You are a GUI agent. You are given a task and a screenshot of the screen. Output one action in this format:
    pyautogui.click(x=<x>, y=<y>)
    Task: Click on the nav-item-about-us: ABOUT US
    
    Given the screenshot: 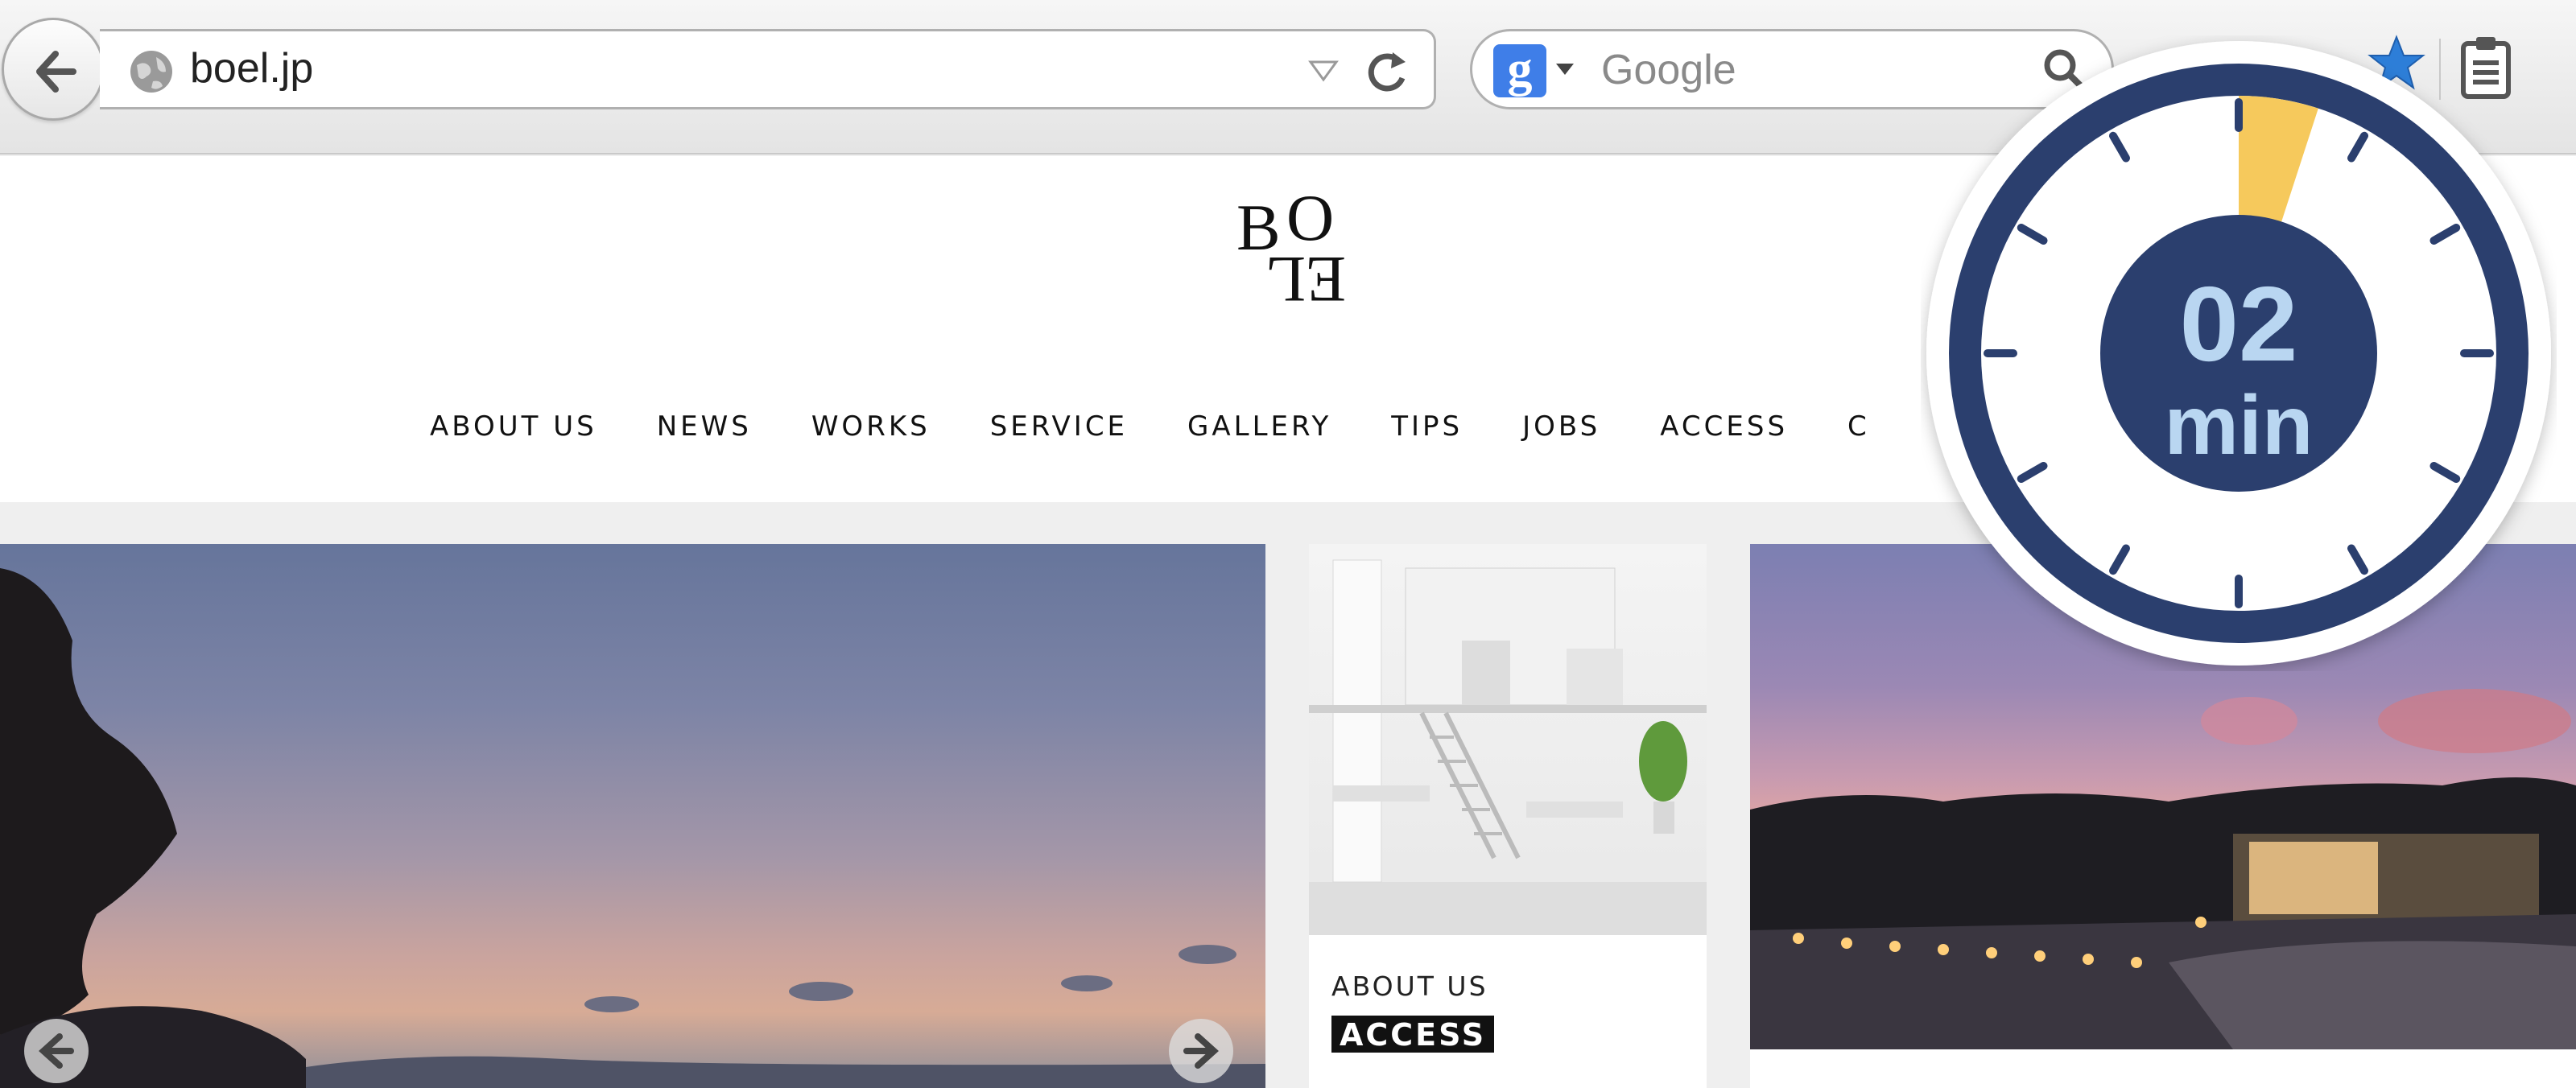 What is the action you would take?
    pyautogui.click(x=513, y=427)
    